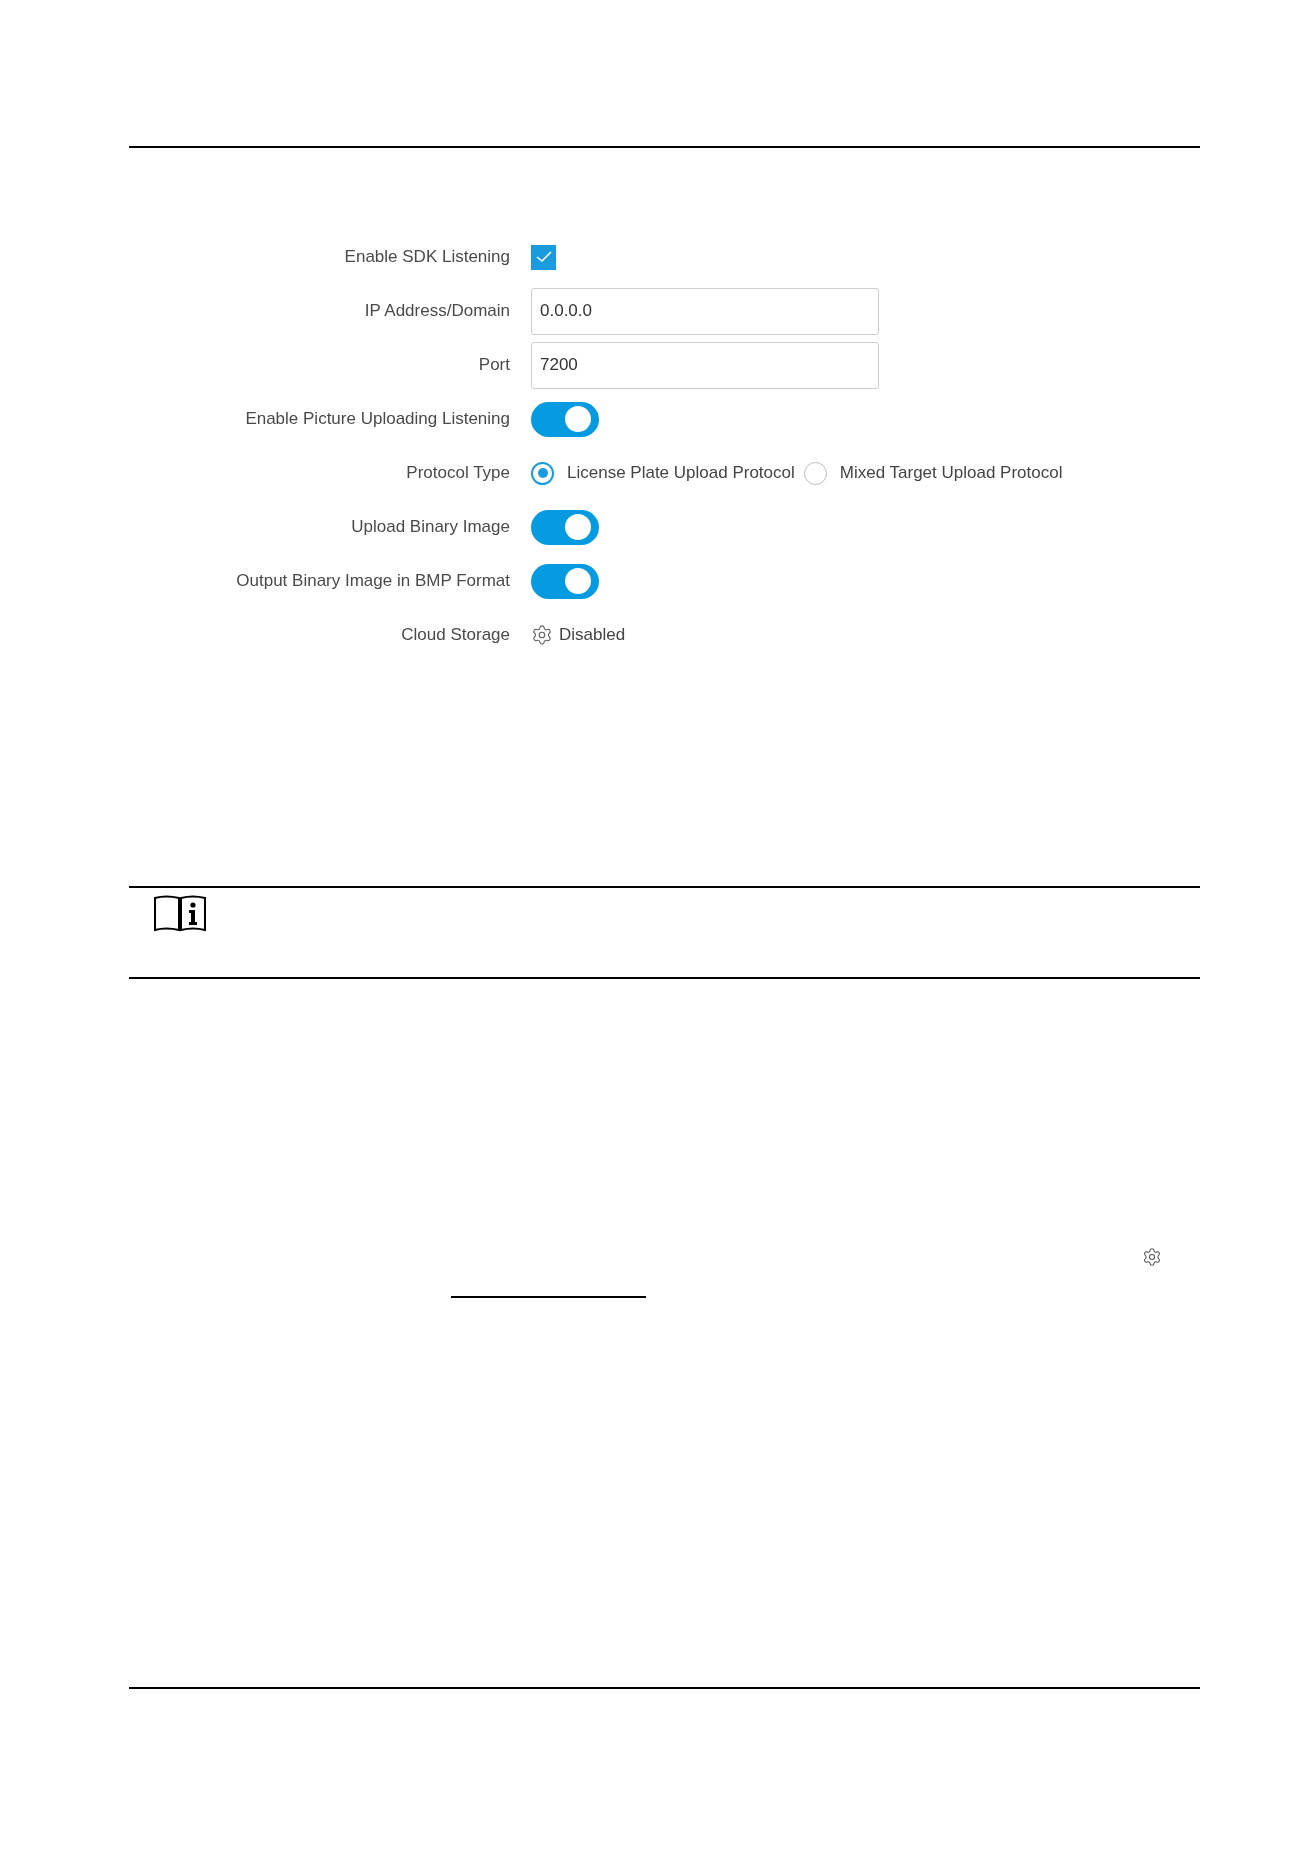 Image resolution: width=1313 pixels, height=1873 pixels. What do you see at coordinates (951, 473) in the screenshot?
I see `option-label: Mixed Target Upload Protocol` at bounding box center [951, 473].